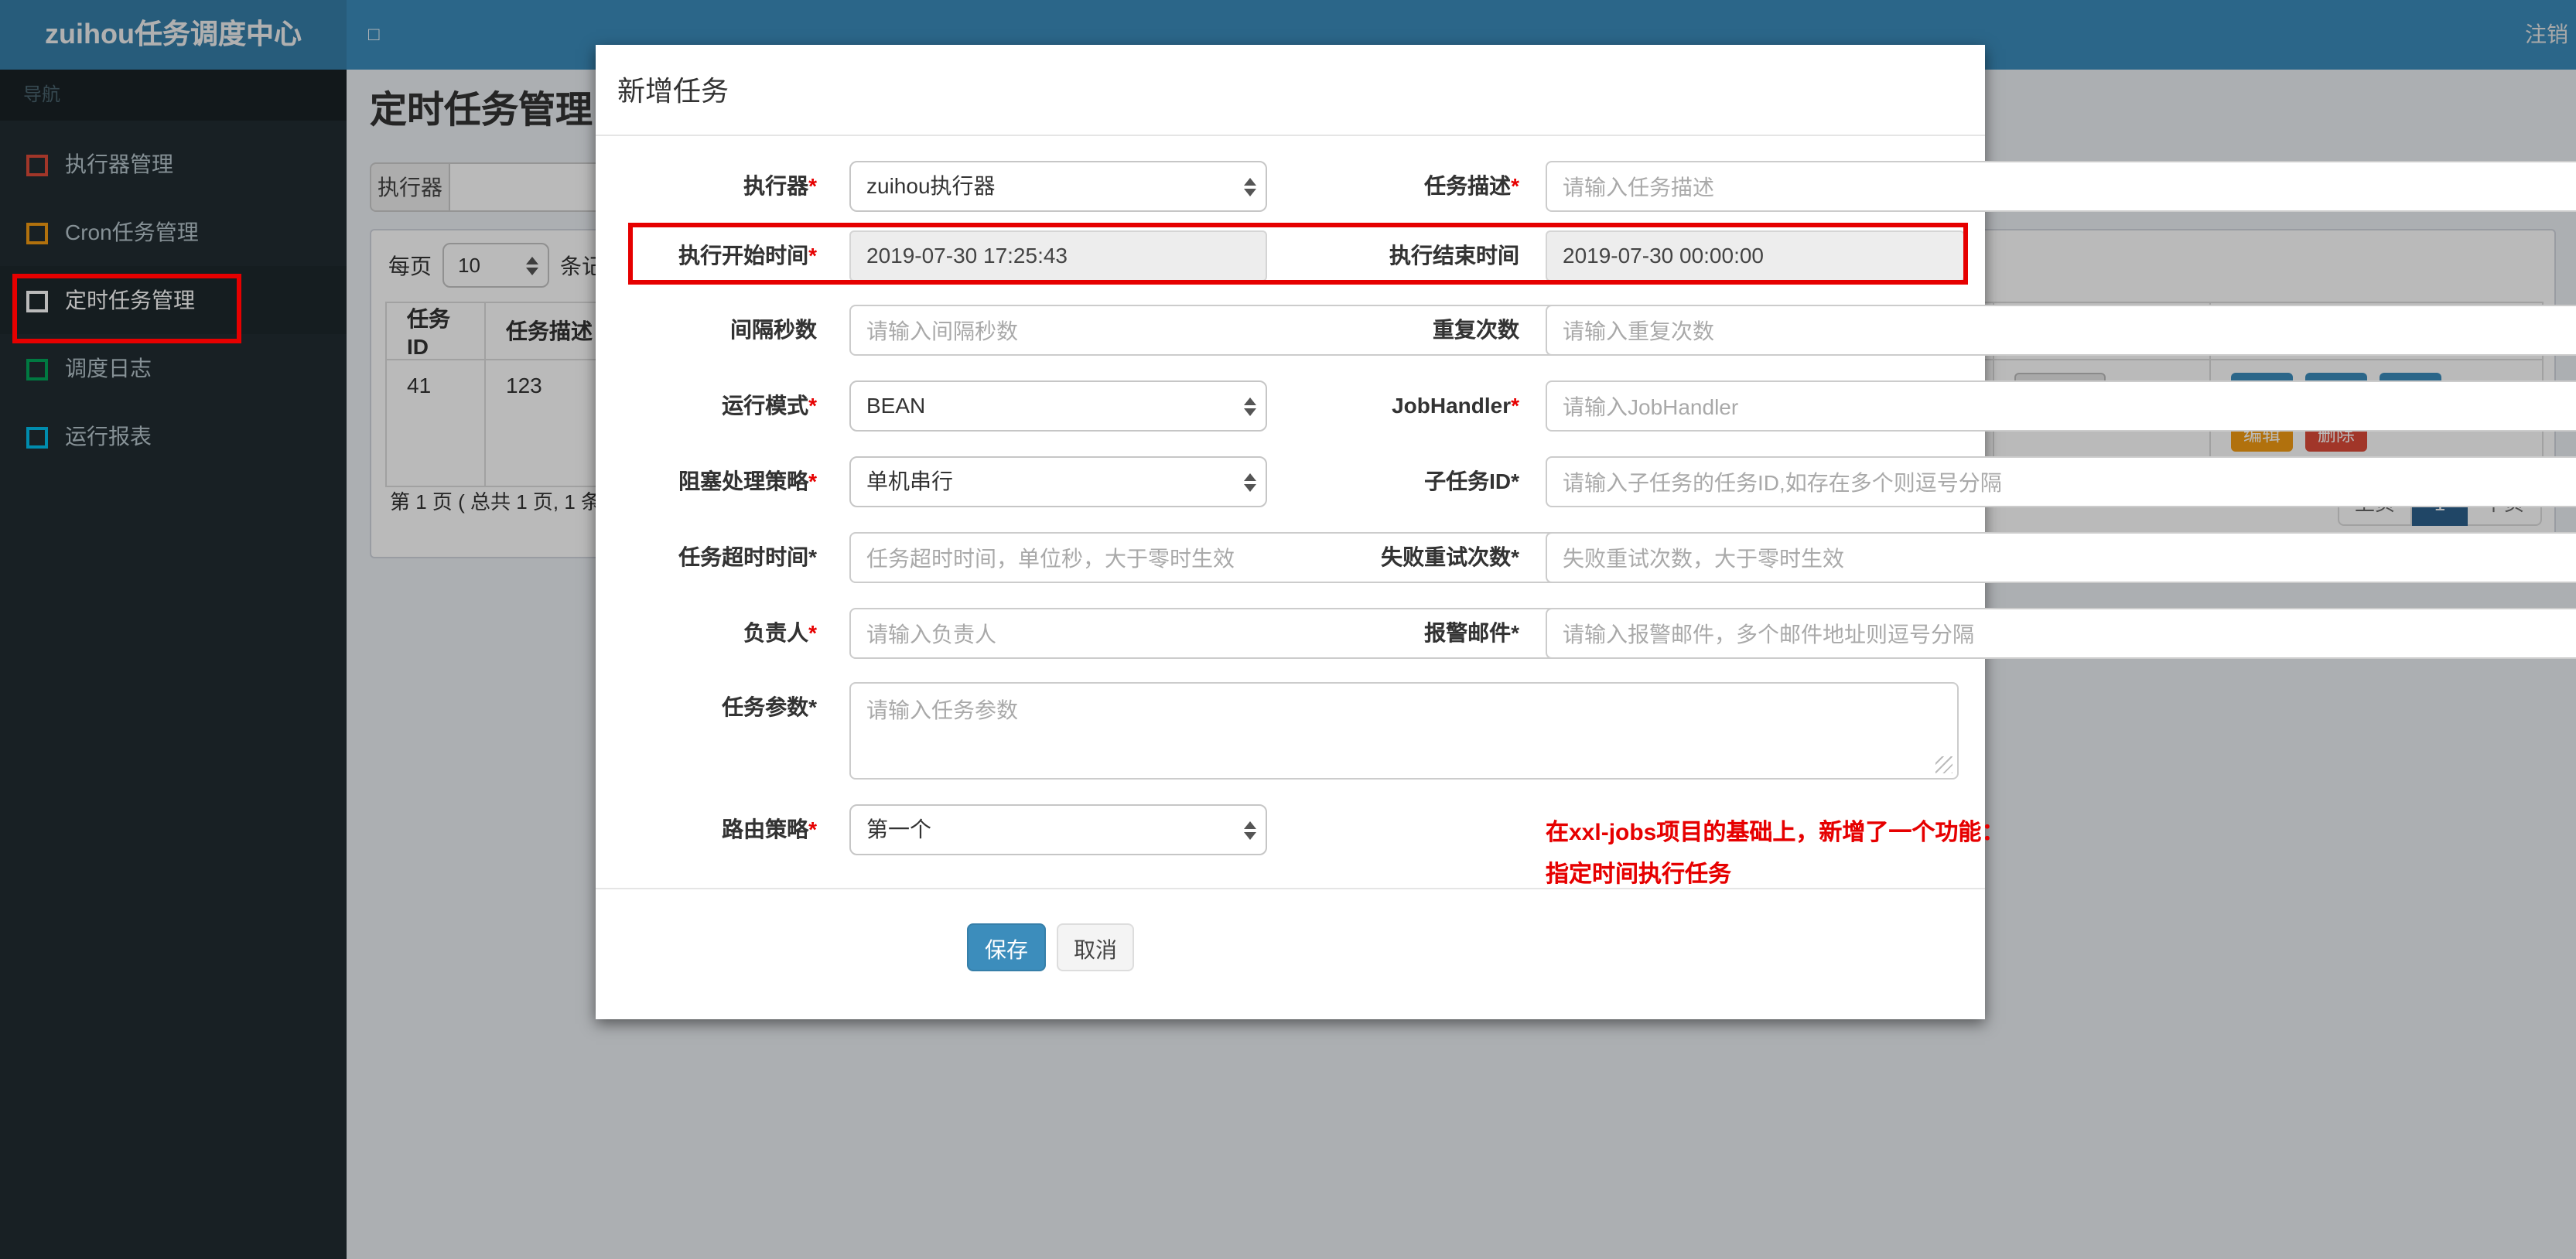  What do you see at coordinates (1006, 947) in the screenshot?
I see `save-button: 保存` at bounding box center [1006, 947].